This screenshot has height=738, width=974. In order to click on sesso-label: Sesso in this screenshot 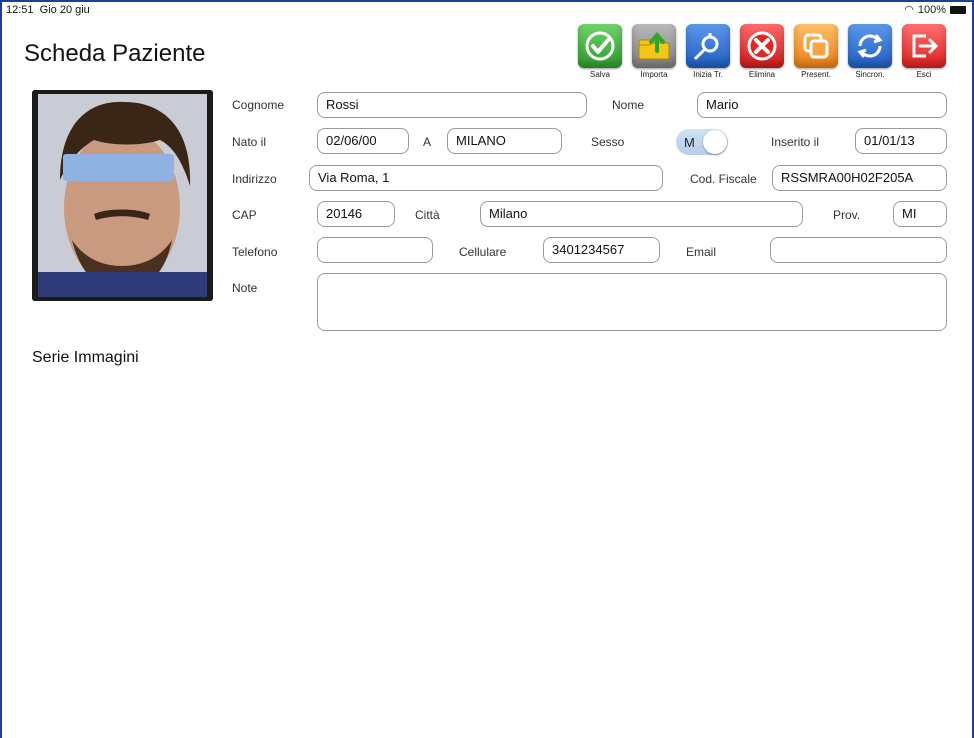, I will do `click(608, 142)`.